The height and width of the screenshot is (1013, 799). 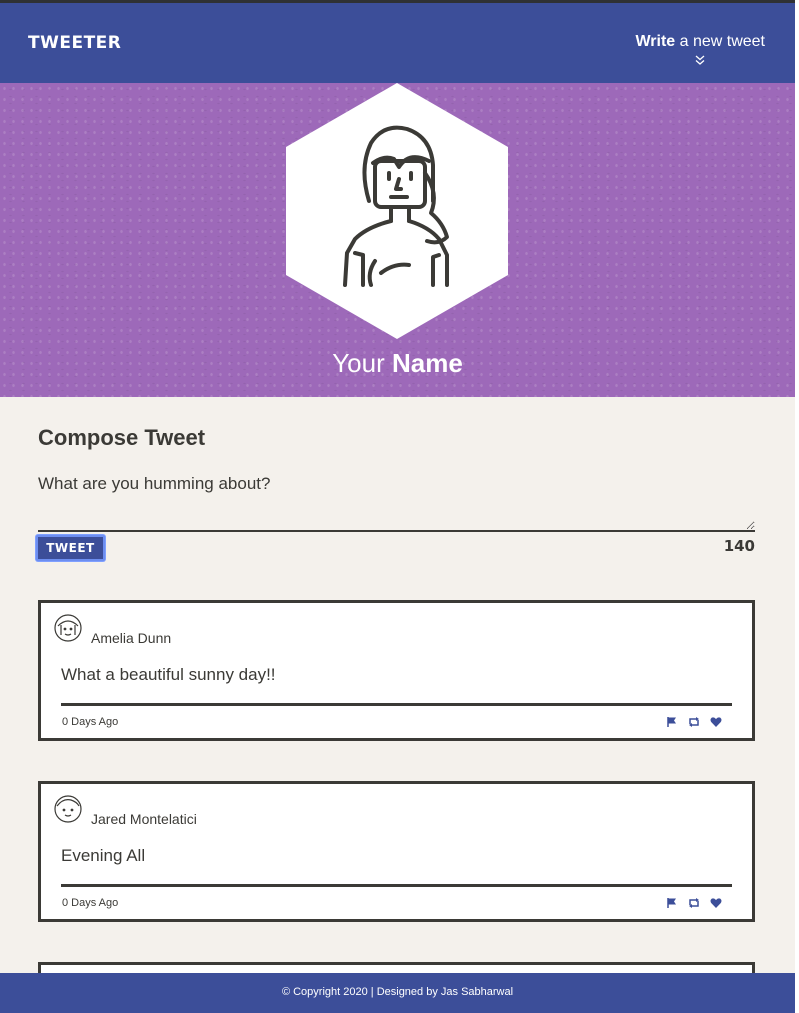 What do you see at coordinates (168, 674) in the screenshot?
I see `tweet-content: What a beautiful sunny day!!` at bounding box center [168, 674].